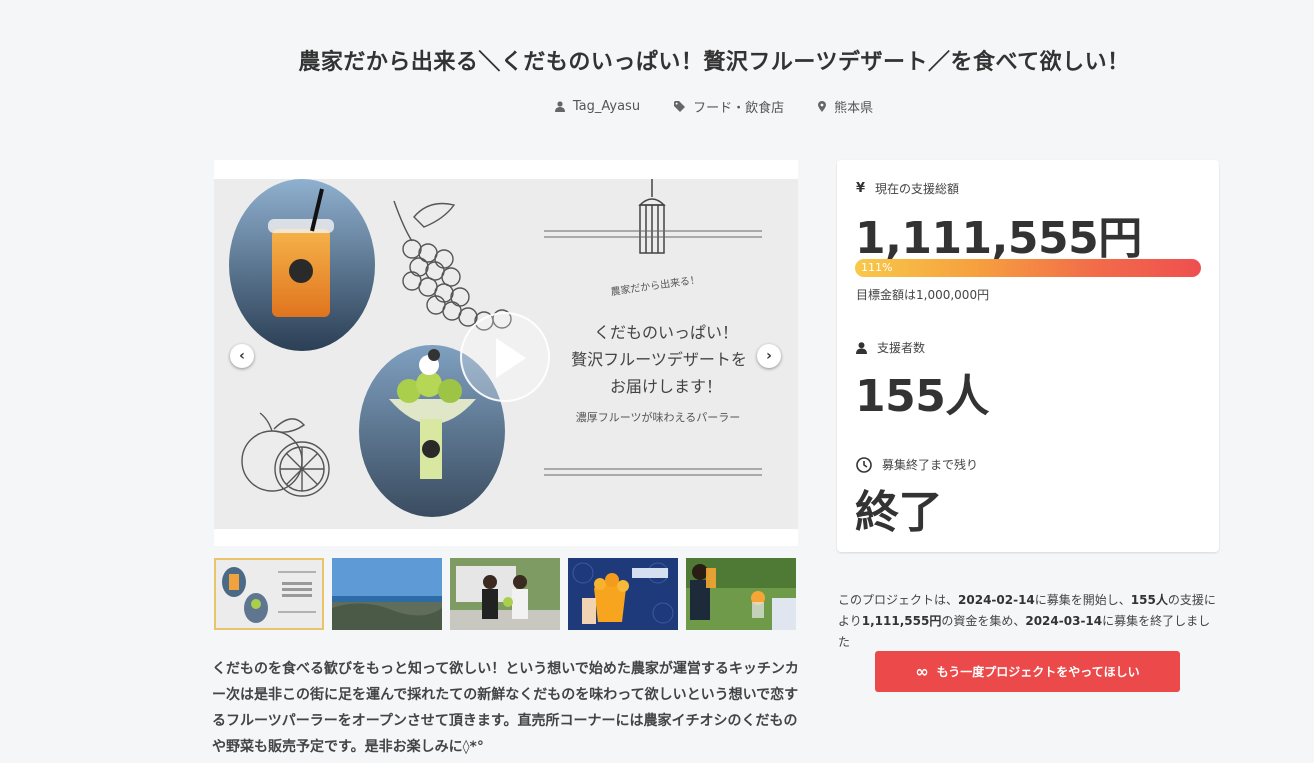 The width and height of the screenshot is (1314, 763). Describe the element at coordinates (680, 106) in the screenshot. I see `tag-icon` at that location.